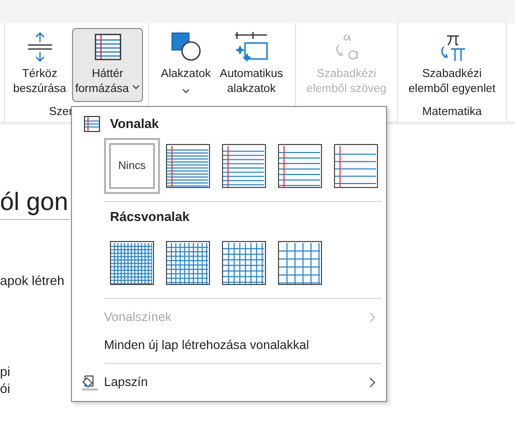  What do you see at coordinates (185, 47) in the screenshot?
I see `shapes-icon` at bounding box center [185, 47].